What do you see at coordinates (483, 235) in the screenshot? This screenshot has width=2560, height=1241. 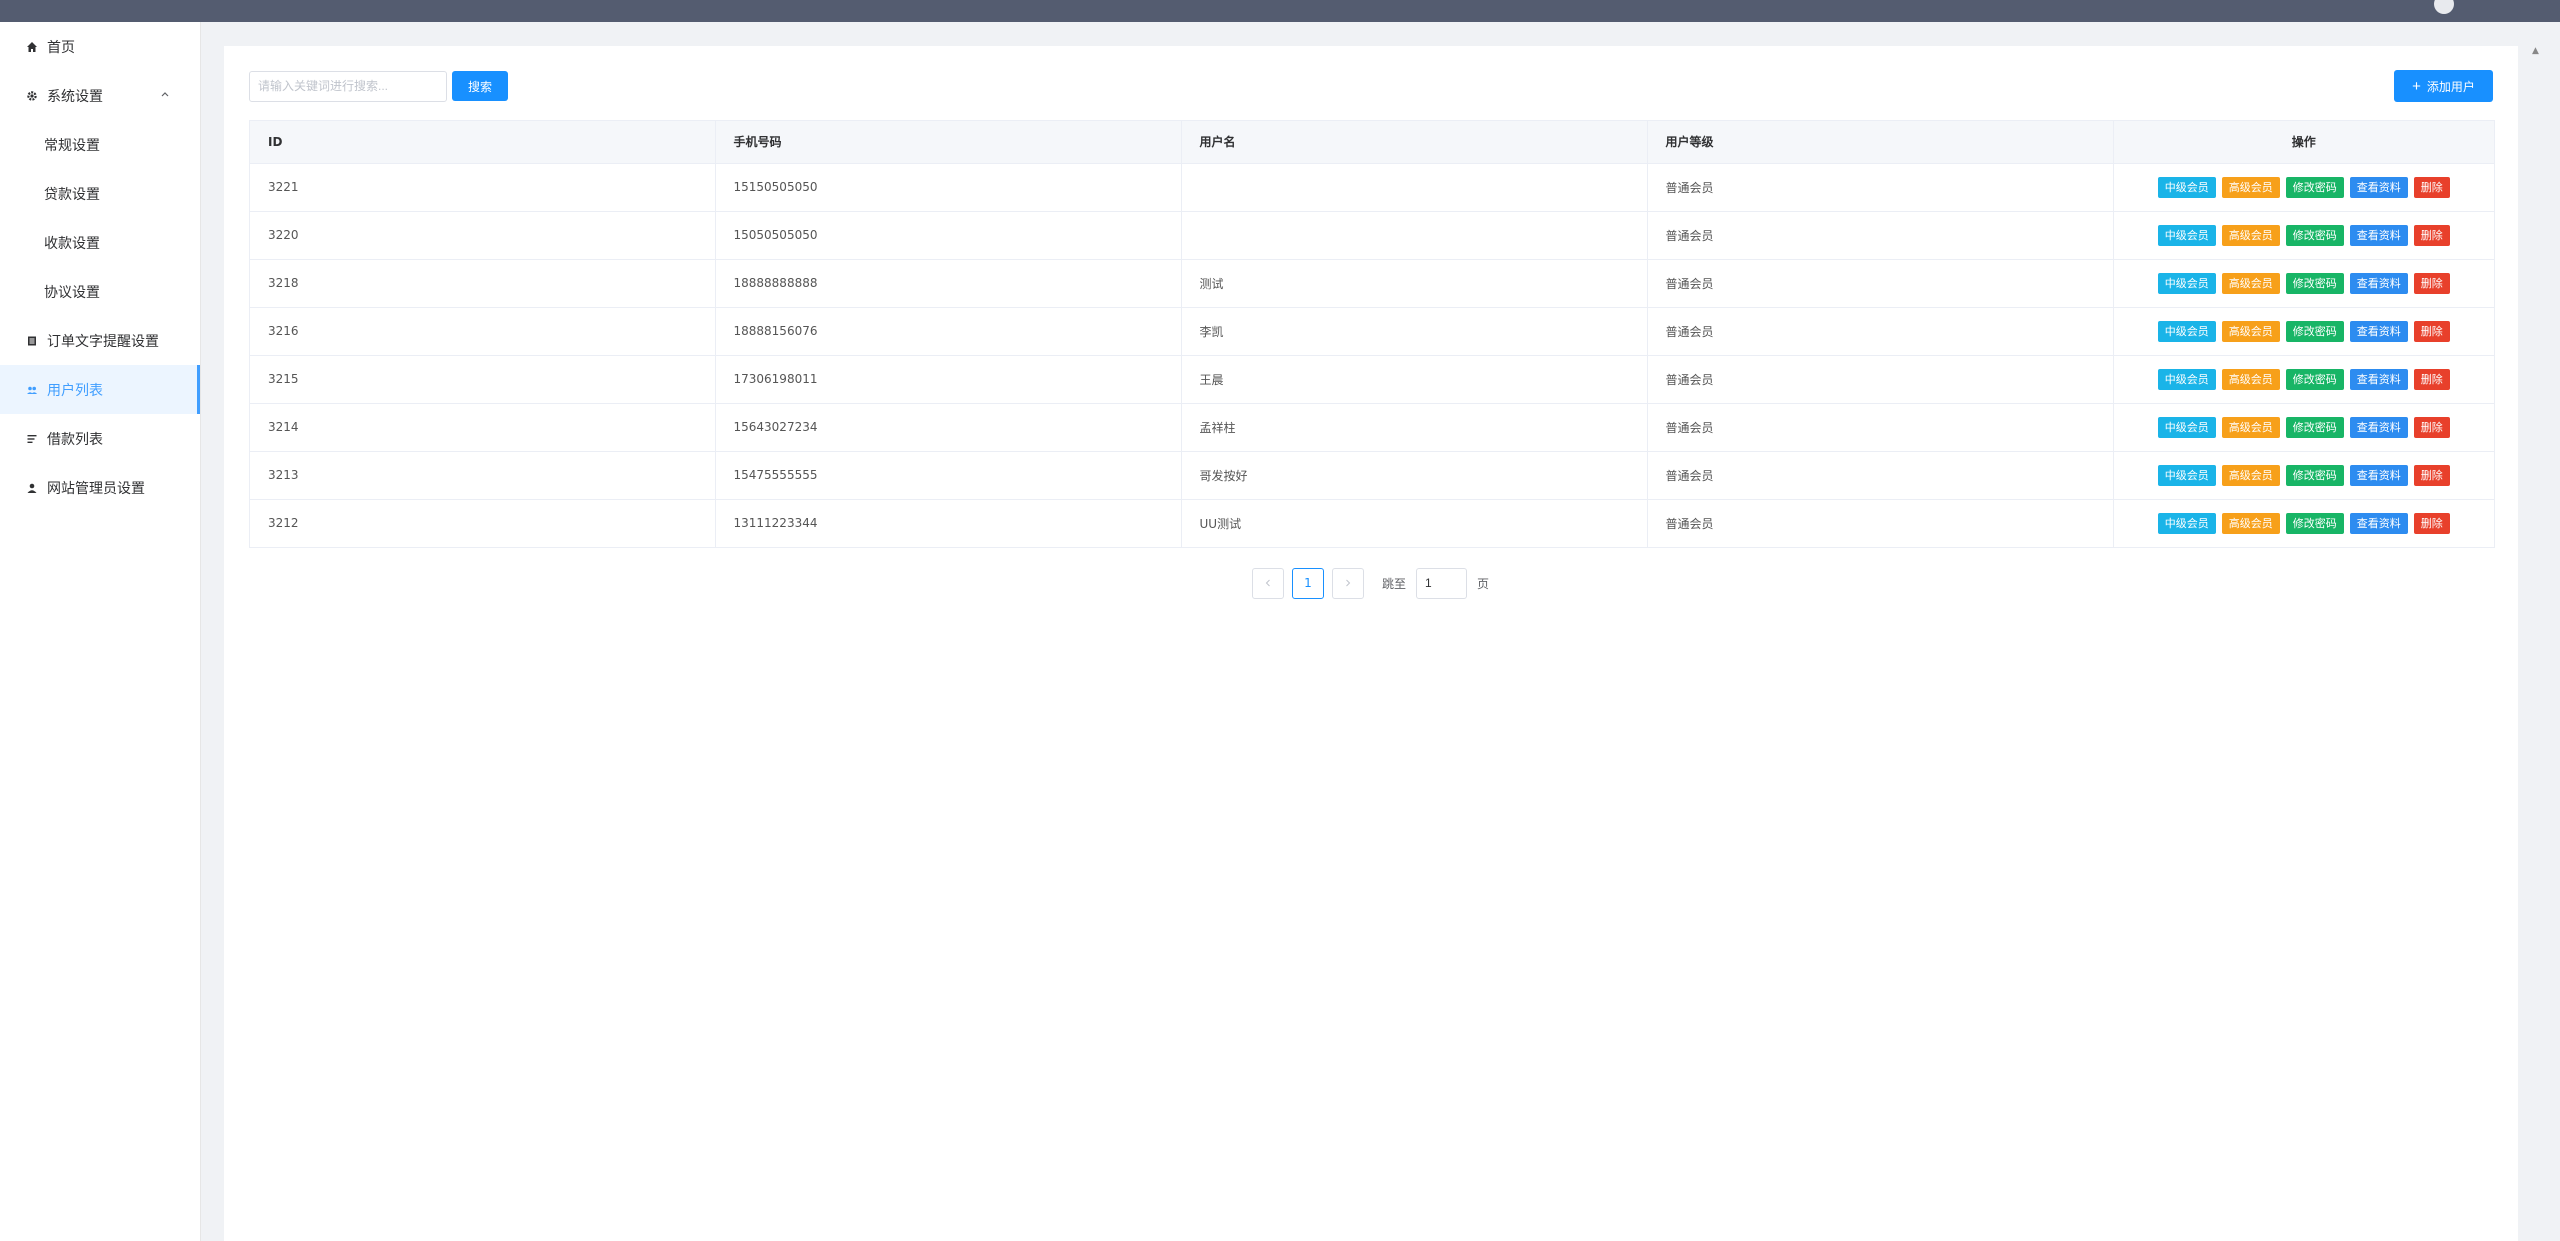 I see `cell-id: 3220` at bounding box center [483, 235].